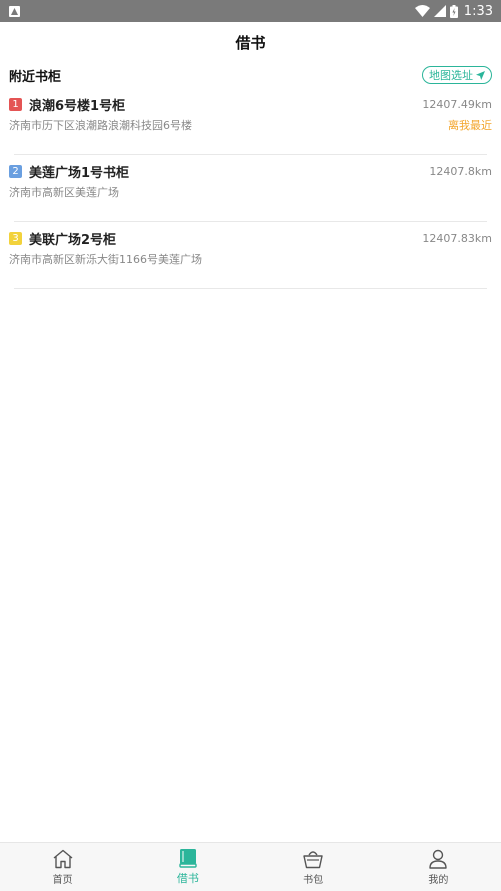 Image resolution: width=501 pixels, height=891 pixels. Describe the element at coordinates (478, 11) in the screenshot. I see `status-time: 1:33` at that location.